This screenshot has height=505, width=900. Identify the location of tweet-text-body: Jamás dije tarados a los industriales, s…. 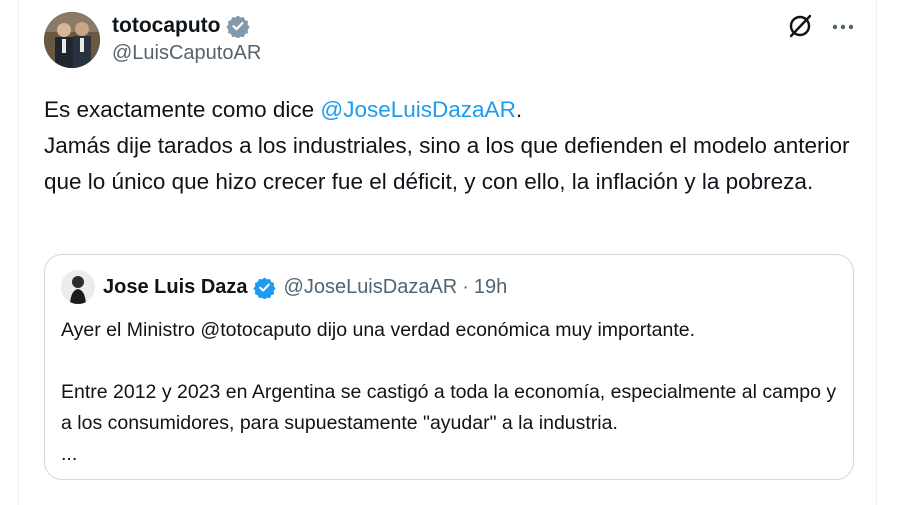
(447, 163).